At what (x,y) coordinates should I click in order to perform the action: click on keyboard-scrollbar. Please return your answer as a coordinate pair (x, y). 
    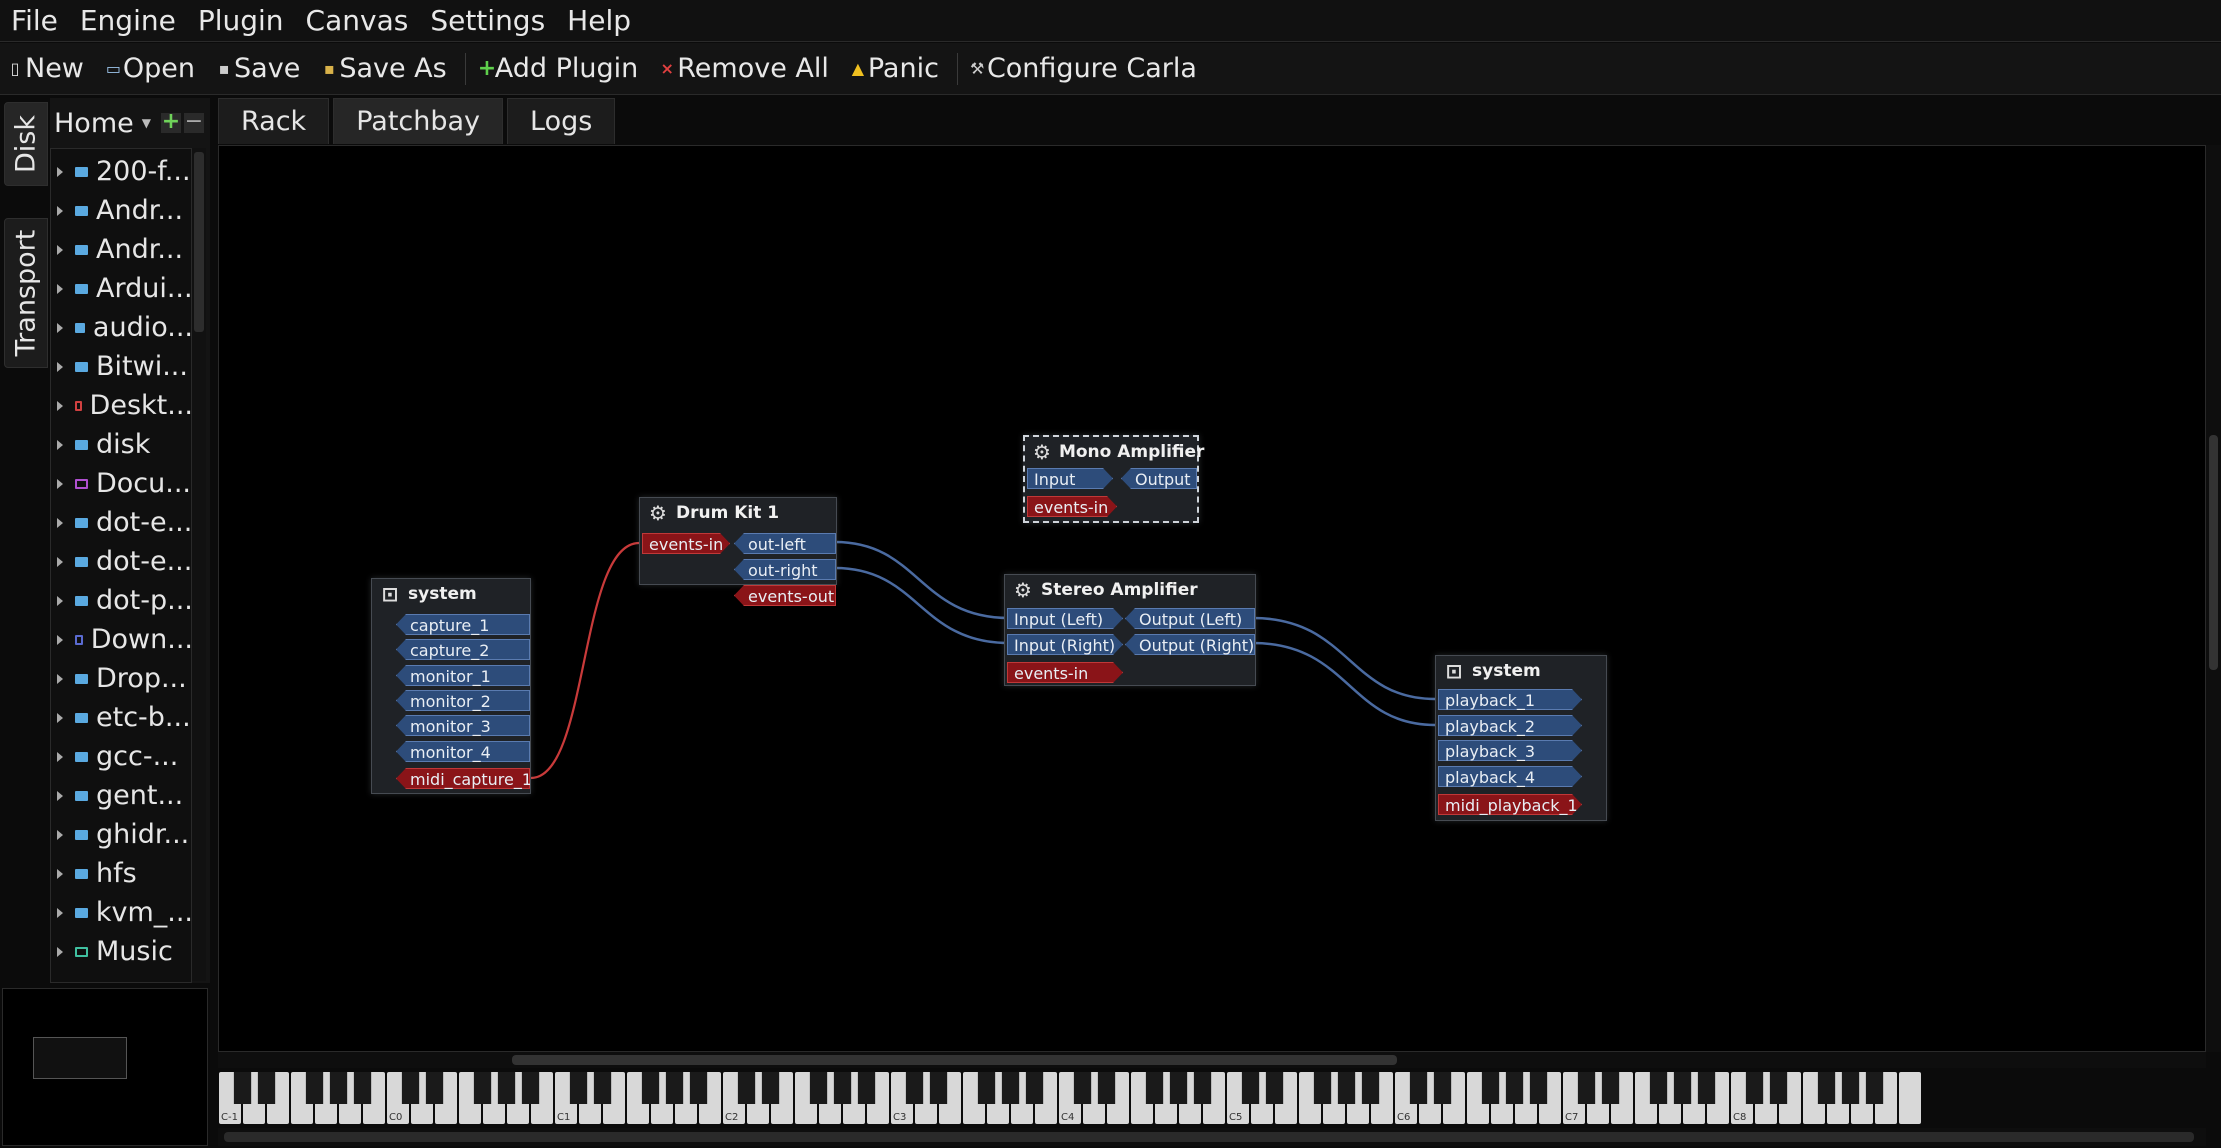
    Looking at the image, I should click on (1212, 1137).